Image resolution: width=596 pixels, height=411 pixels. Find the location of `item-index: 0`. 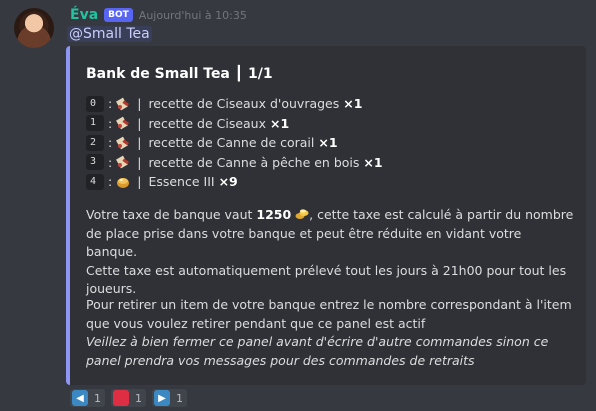

item-index: 0 is located at coordinates (95, 103).